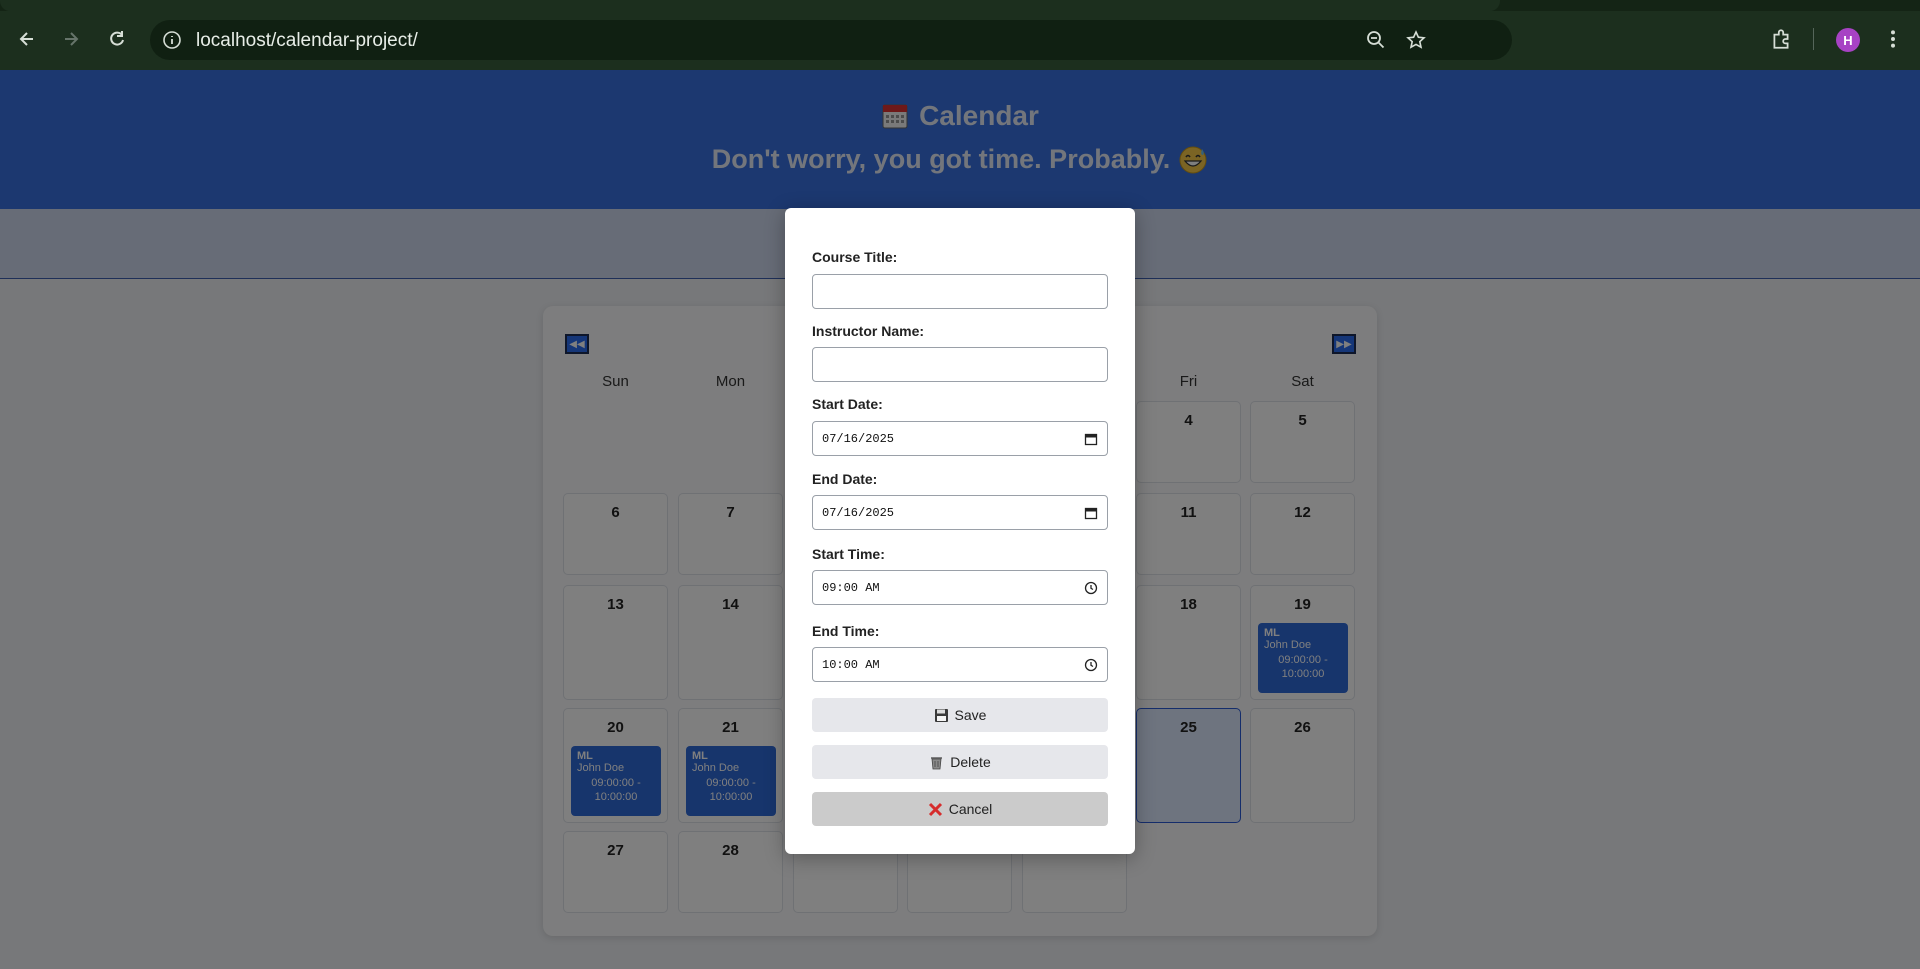 Image resolution: width=1920 pixels, height=969 pixels. What do you see at coordinates (851, 587) in the screenshot?
I see `start-time-value: 09:00 AM` at bounding box center [851, 587].